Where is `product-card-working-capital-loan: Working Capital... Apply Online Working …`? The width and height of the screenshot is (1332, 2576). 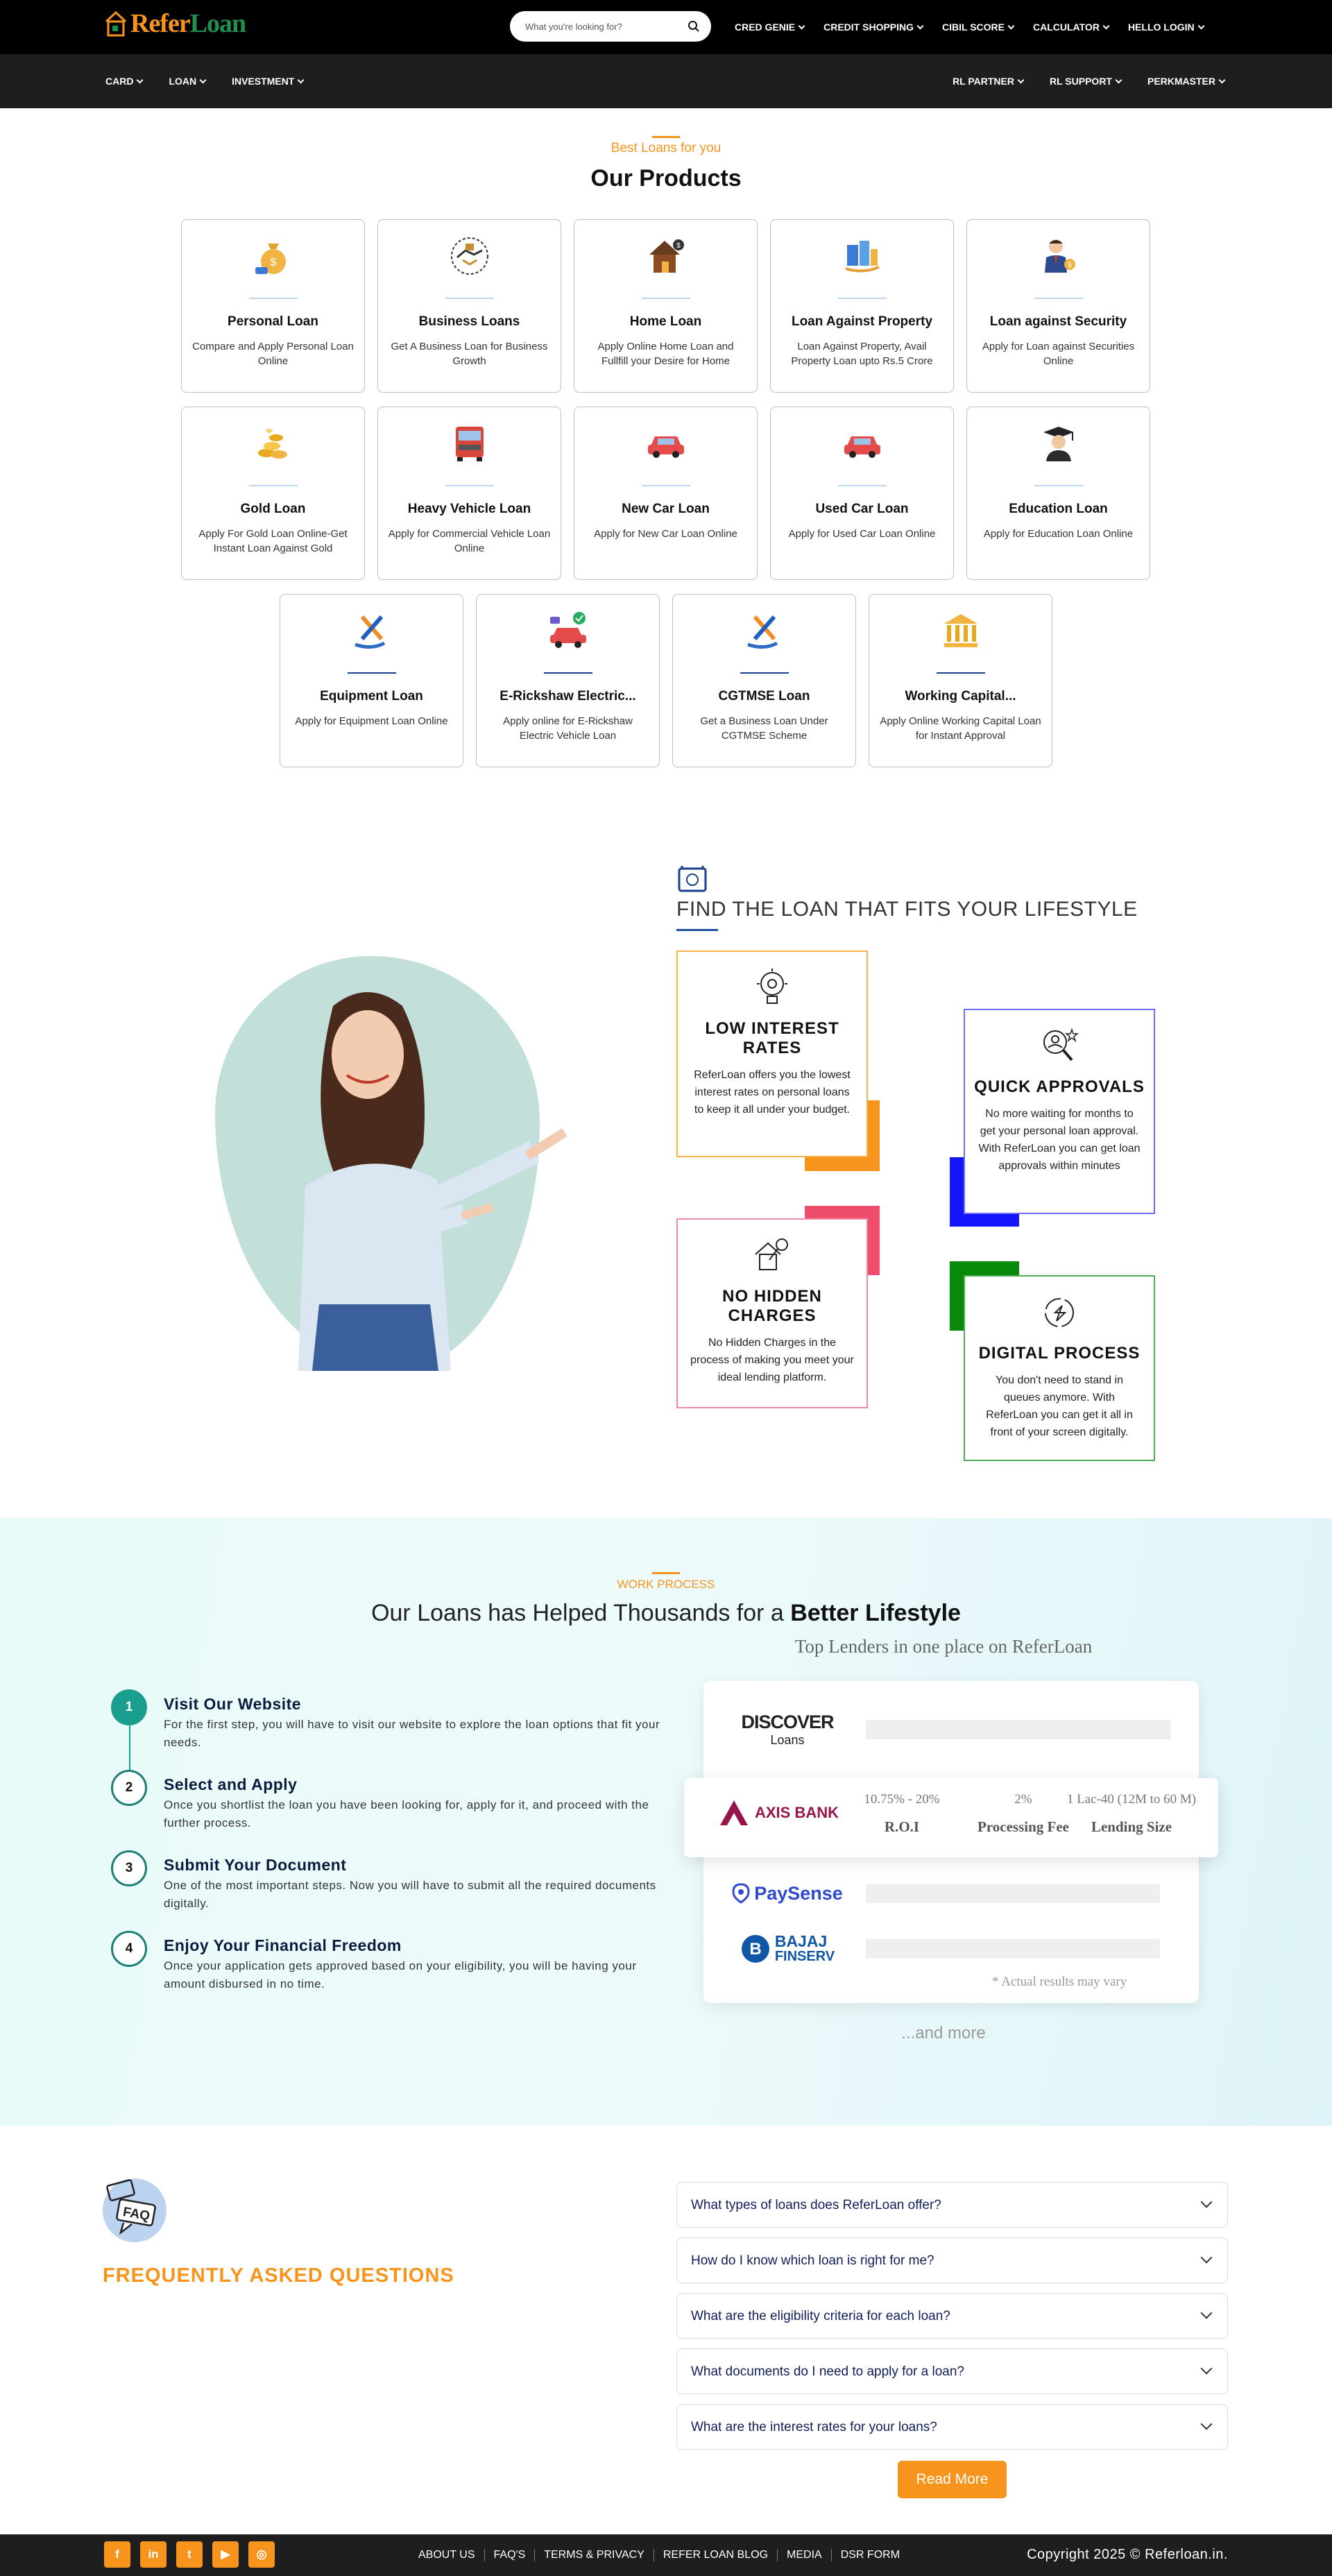
product-card-working-capital-loan: Working Capital... Apply Online Working … is located at coordinates (960, 680).